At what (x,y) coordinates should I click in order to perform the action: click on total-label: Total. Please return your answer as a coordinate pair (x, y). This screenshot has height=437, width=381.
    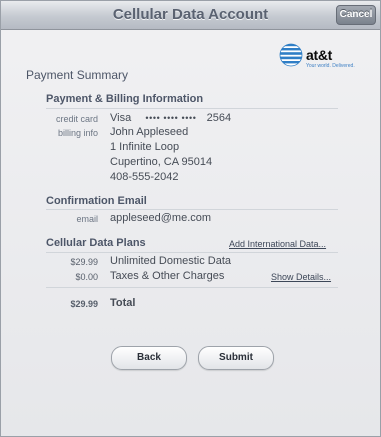
    Looking at the image, I should click on (123, 303).